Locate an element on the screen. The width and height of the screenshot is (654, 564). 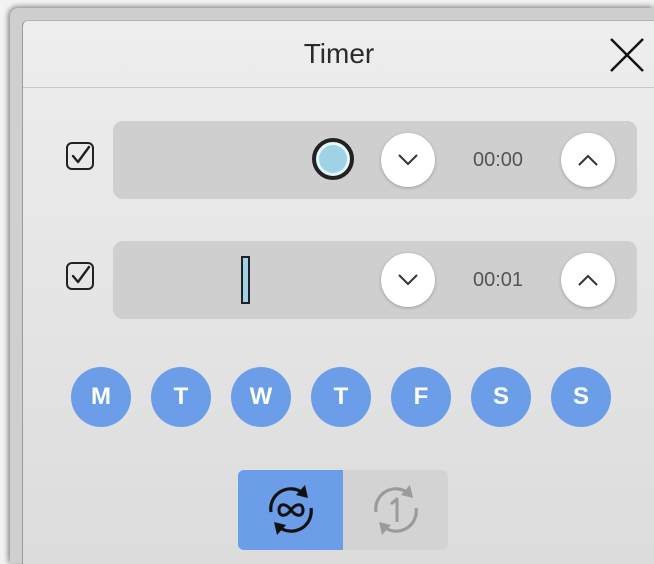
line-shape-icon is located at coordinates (245, 280).